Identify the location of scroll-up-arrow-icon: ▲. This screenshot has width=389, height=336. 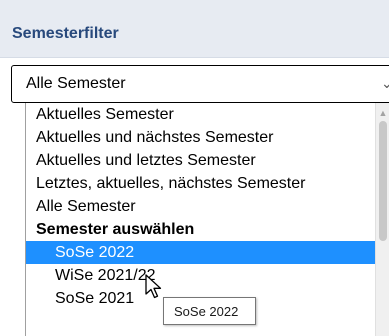
(382, 113).